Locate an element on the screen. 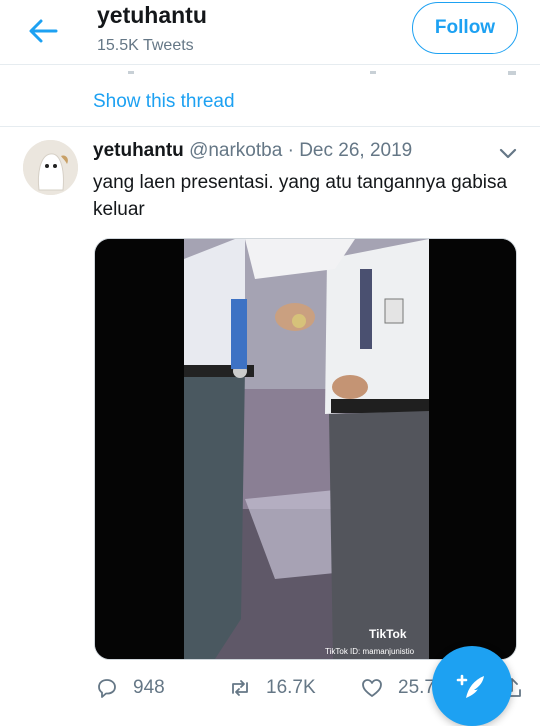  profile-header: yetuhantu 15.5K Tweets Follow is located at coordinates (270, 32).